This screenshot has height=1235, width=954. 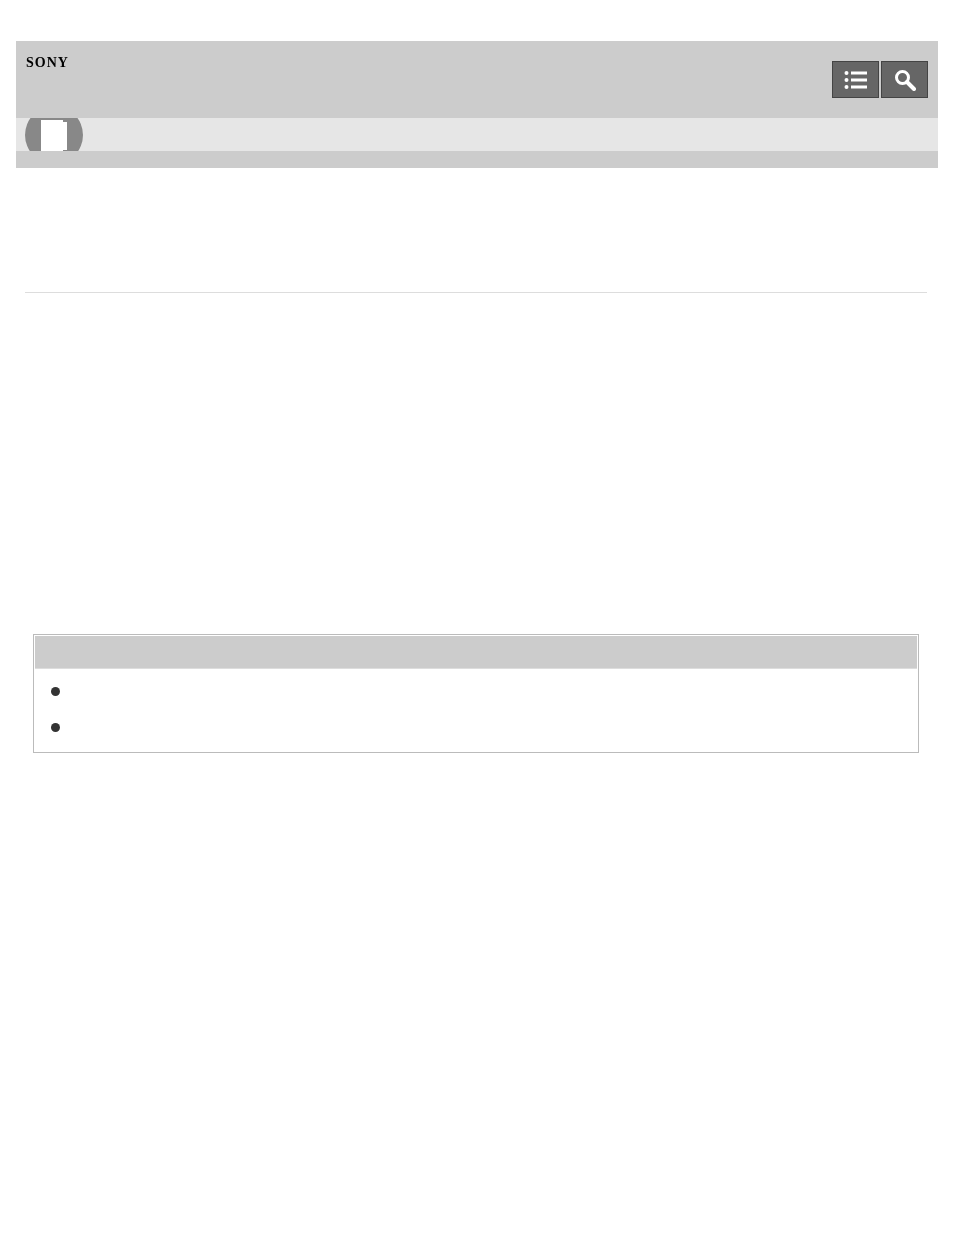 I want to click on search-icon, so click(x=904, y=79).